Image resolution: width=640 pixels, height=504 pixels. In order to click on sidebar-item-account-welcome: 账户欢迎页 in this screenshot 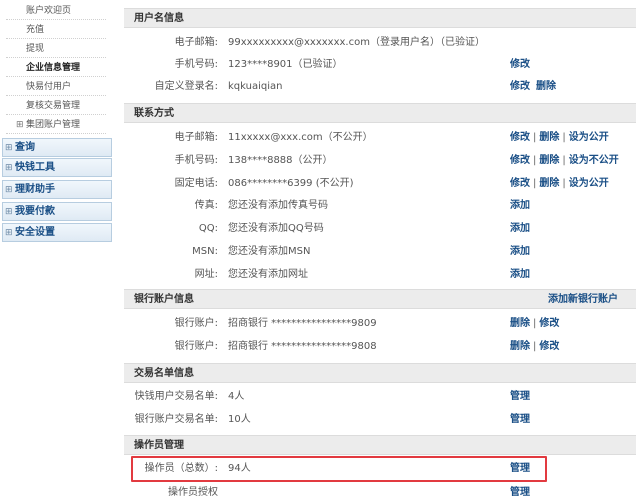, I will do `click(56, 11)`.